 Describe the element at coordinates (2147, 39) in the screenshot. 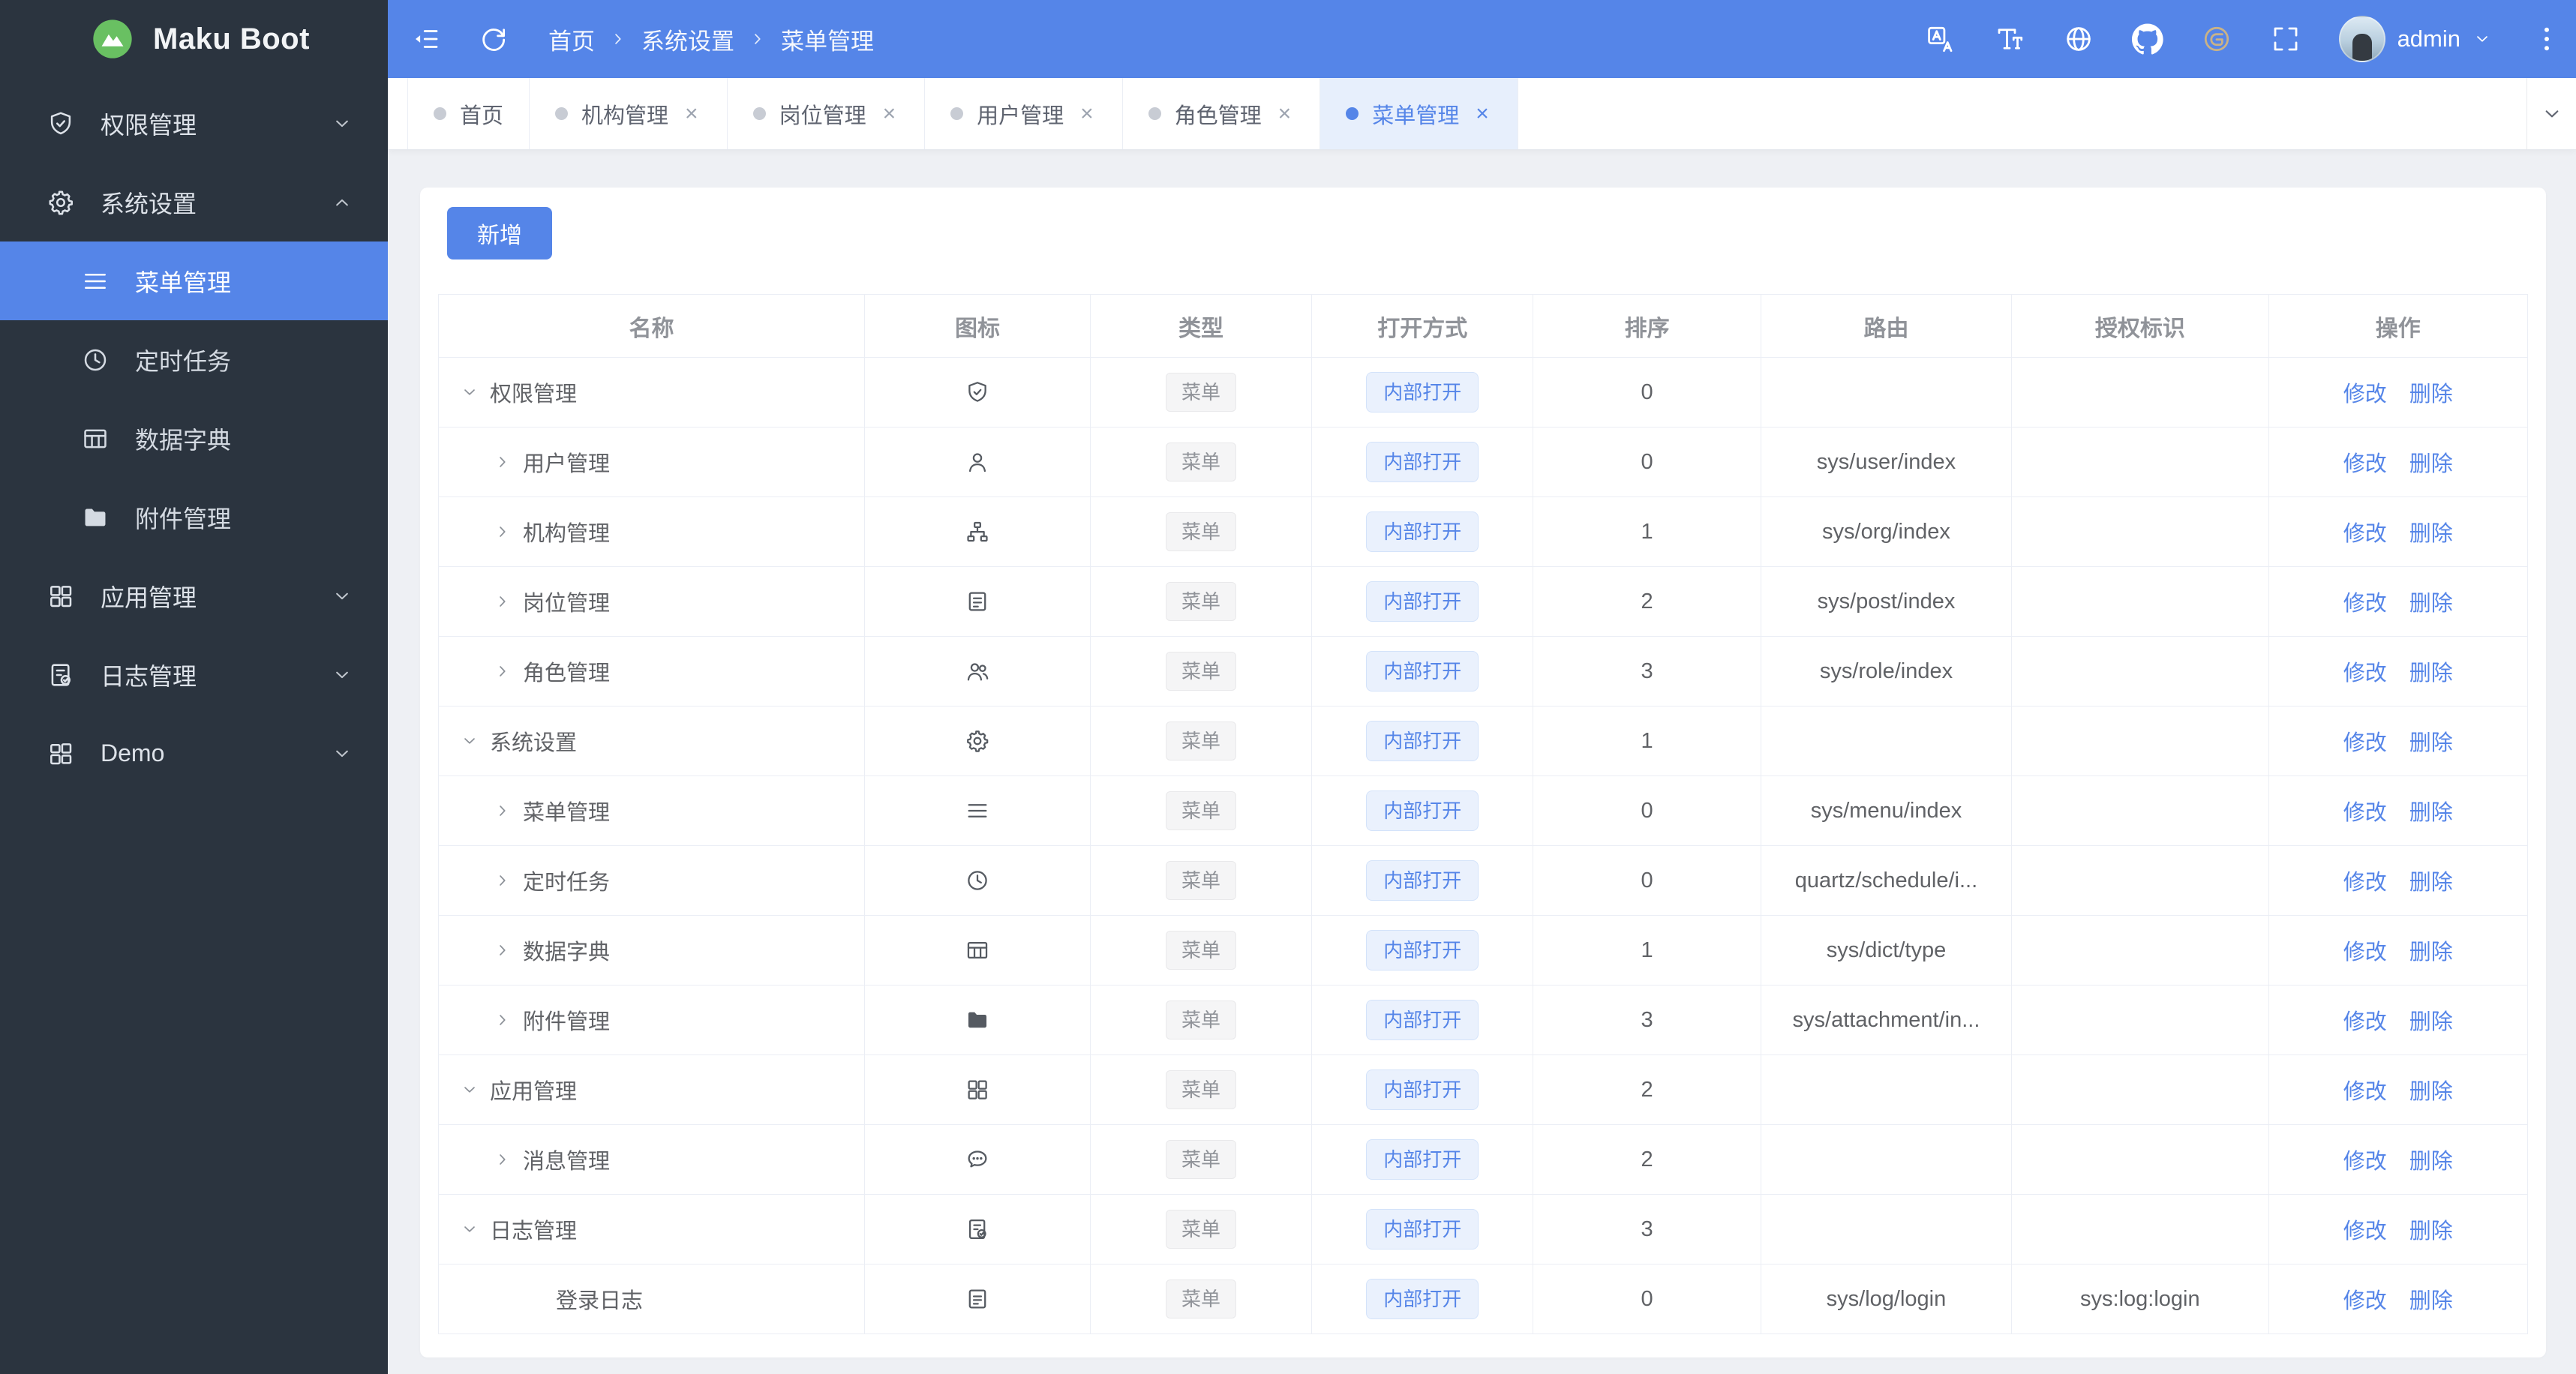

I see `github-icon` at that location.